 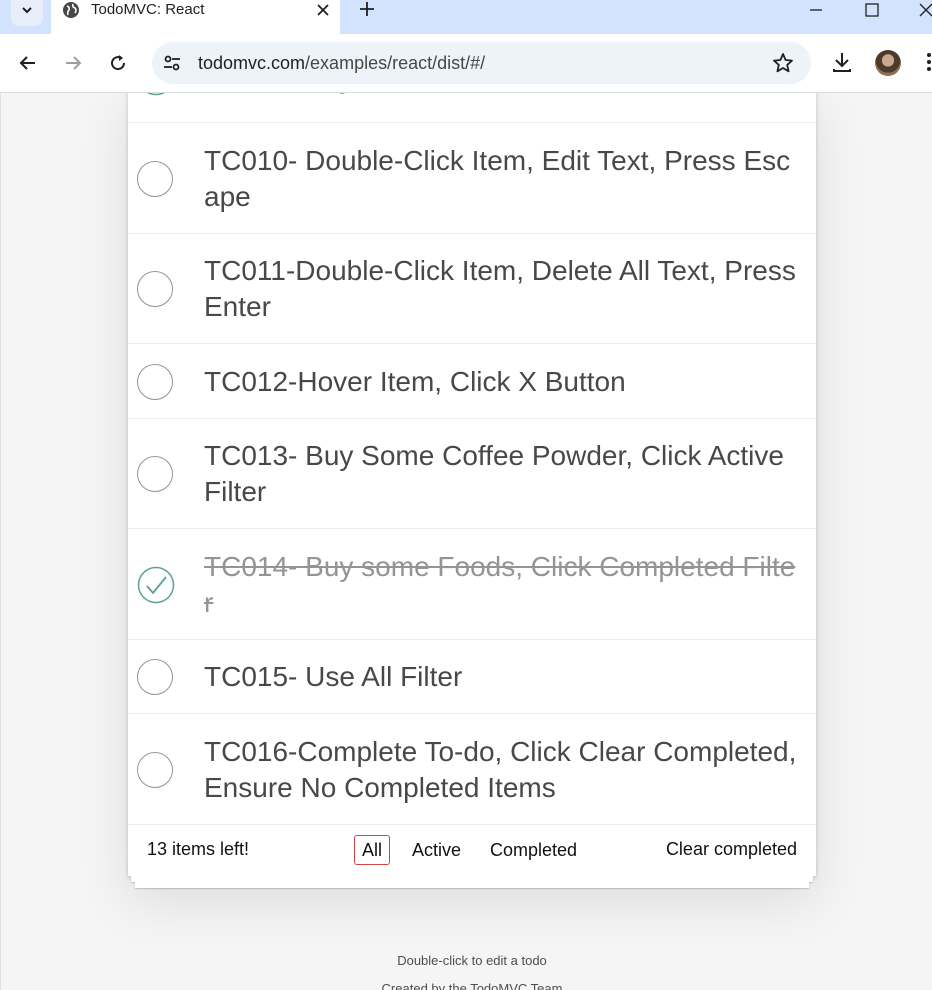 I want to click on menu-dots-icon, so click(x=928, y=62).